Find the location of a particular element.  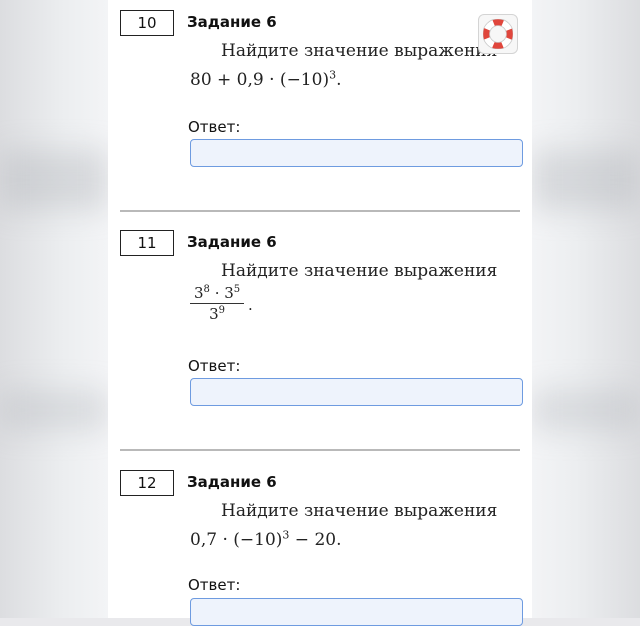

lifebuoy-icon is located at coordinates (498, 34).